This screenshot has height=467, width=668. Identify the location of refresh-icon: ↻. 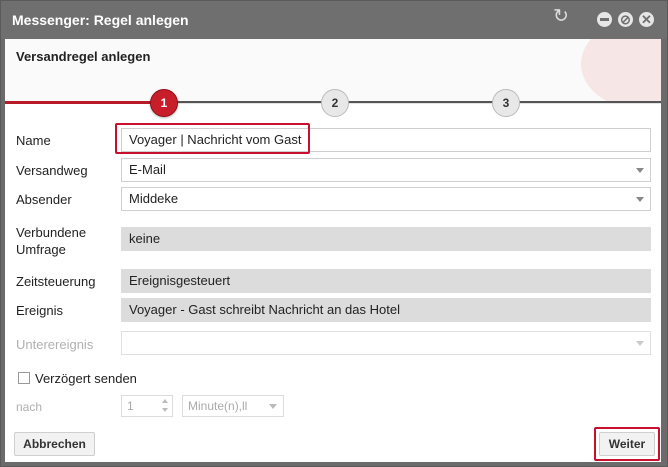
(561, 16).